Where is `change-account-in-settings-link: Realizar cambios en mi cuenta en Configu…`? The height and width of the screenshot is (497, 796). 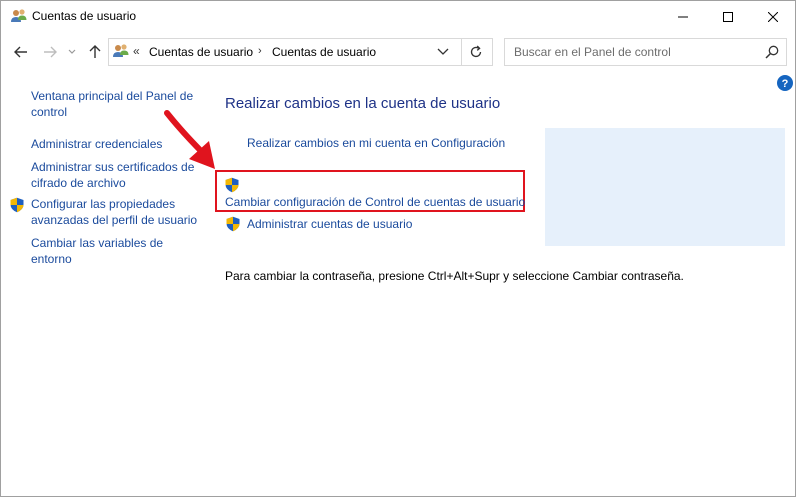 change-account-in-settings-link: Realizar cambios en mi cuenta en Configu… is located at coordinates (376, 143).